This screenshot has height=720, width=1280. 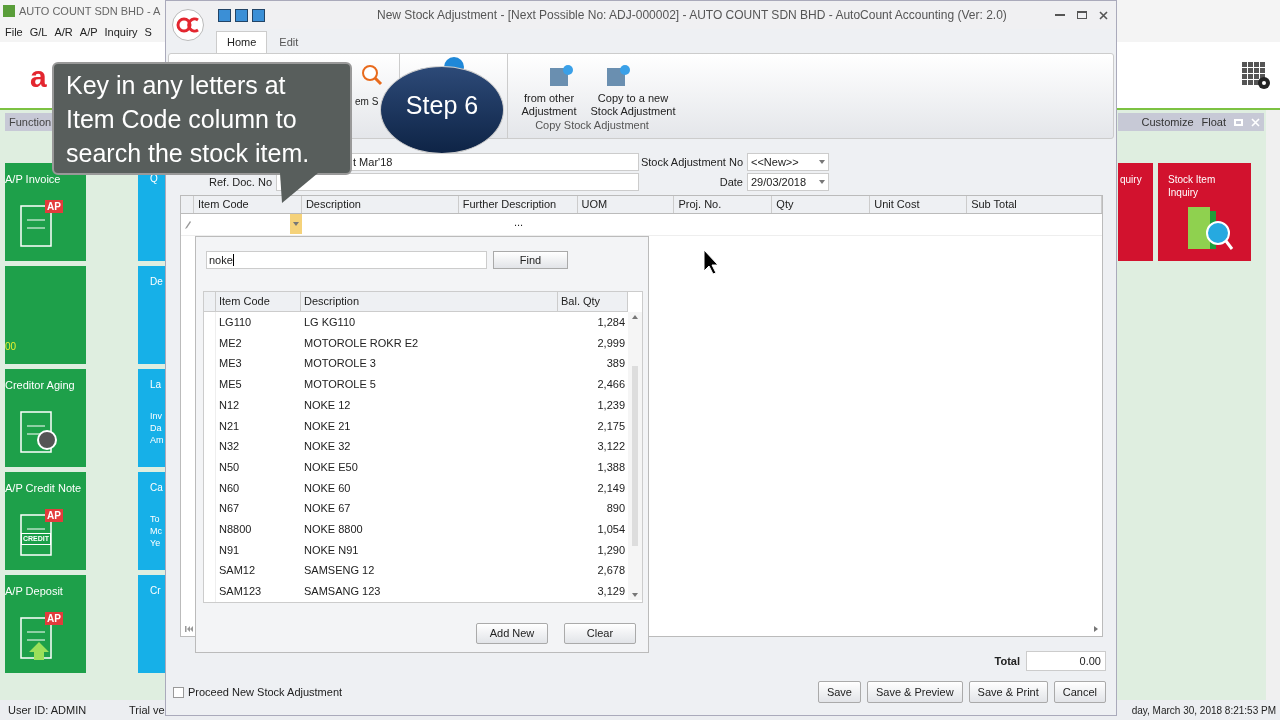 I want to click on column-header: Further Description, so click(x=518, y=204).